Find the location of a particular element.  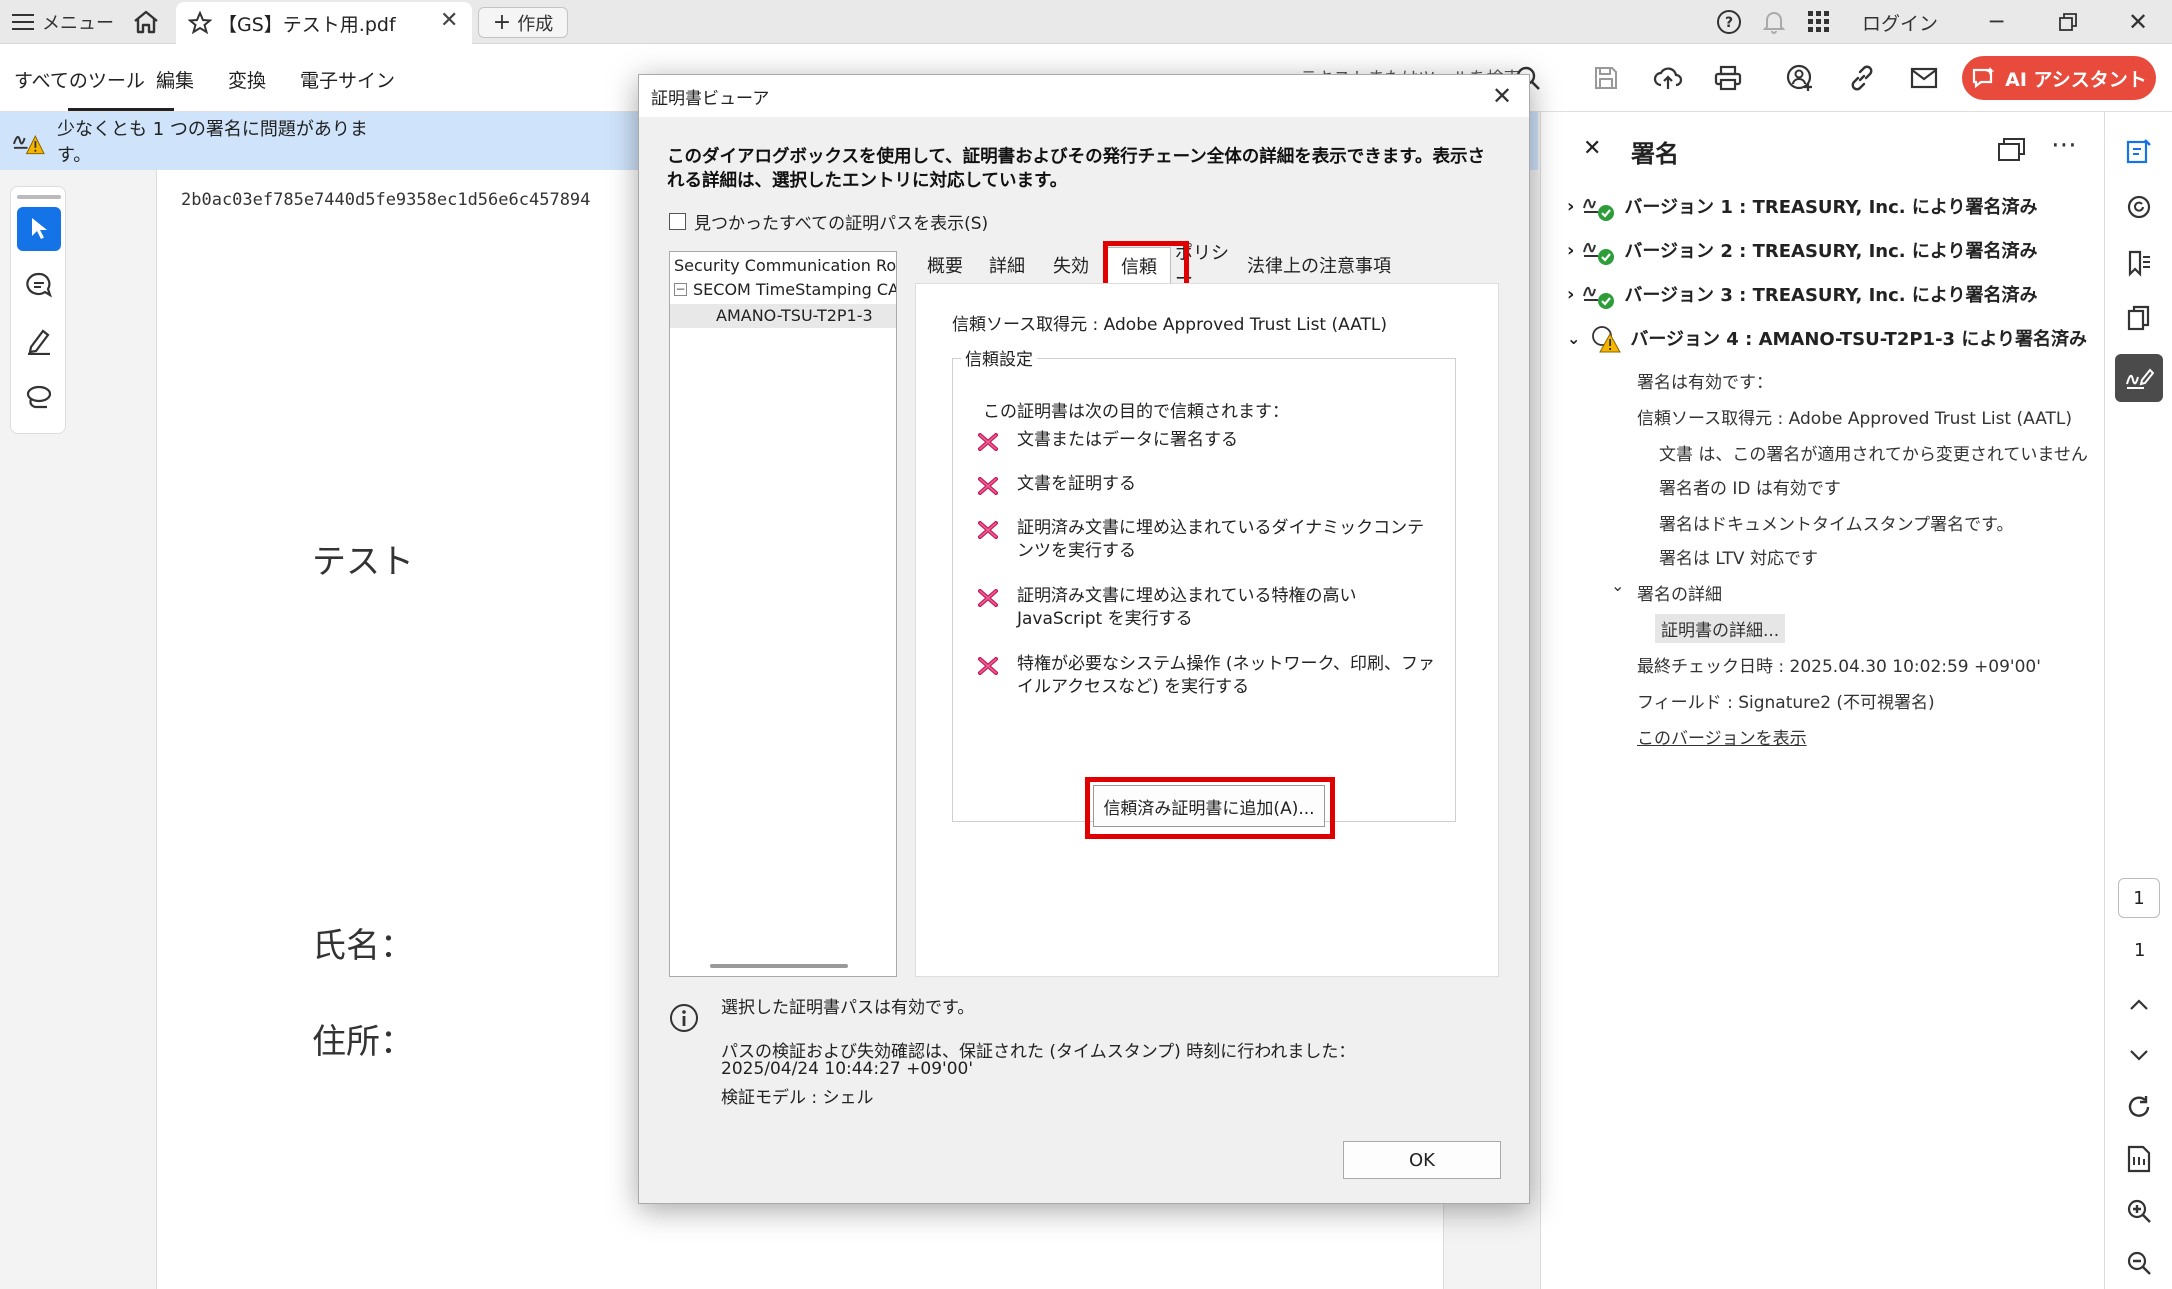

signature-details-toggle: 署名の詳細 is located at coordinates (1679, 592).